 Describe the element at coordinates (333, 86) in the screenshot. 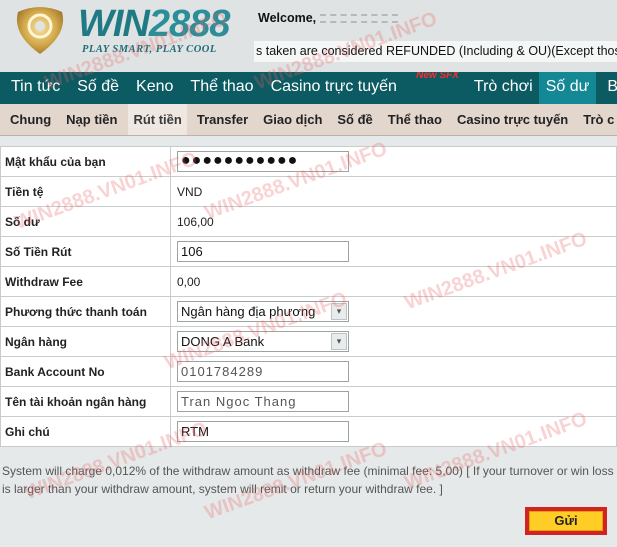

I see `main-nav-casino-label: Casino trực tuyến` at that location.